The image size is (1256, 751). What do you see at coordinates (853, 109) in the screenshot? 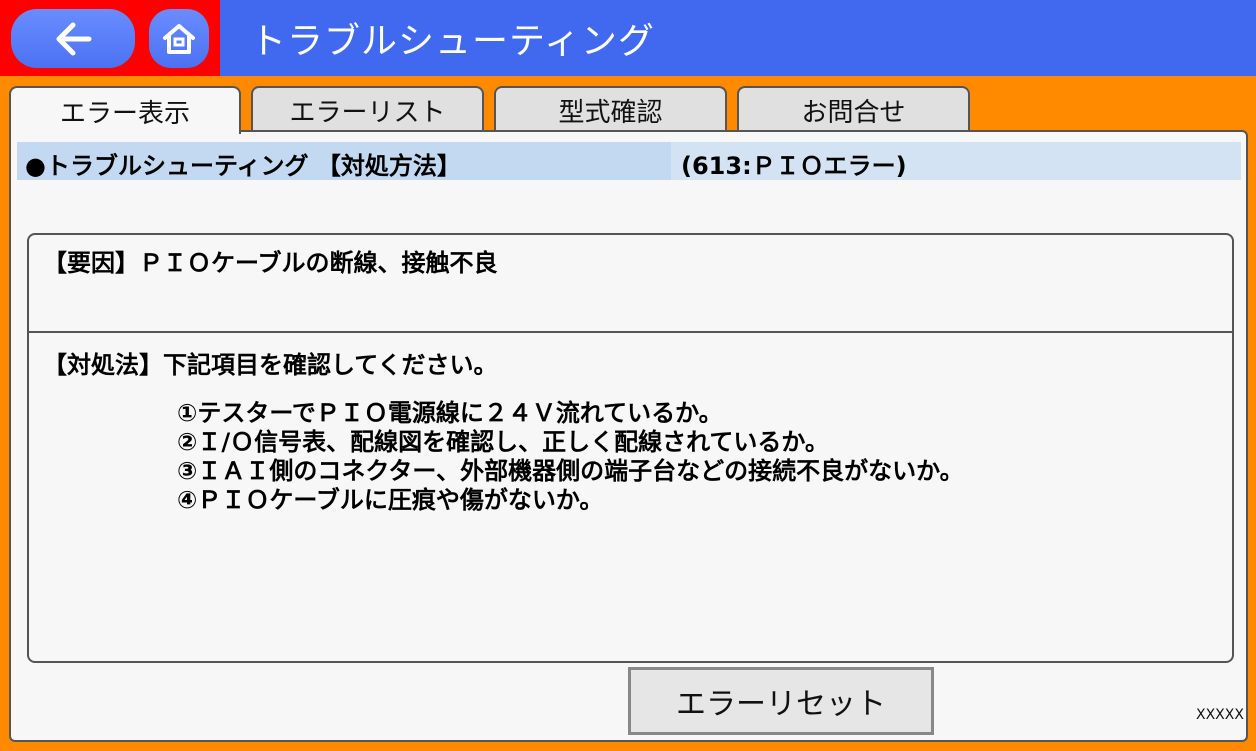
I see `tab-inquiry: お問合せ` at bounding box center [853, 109].